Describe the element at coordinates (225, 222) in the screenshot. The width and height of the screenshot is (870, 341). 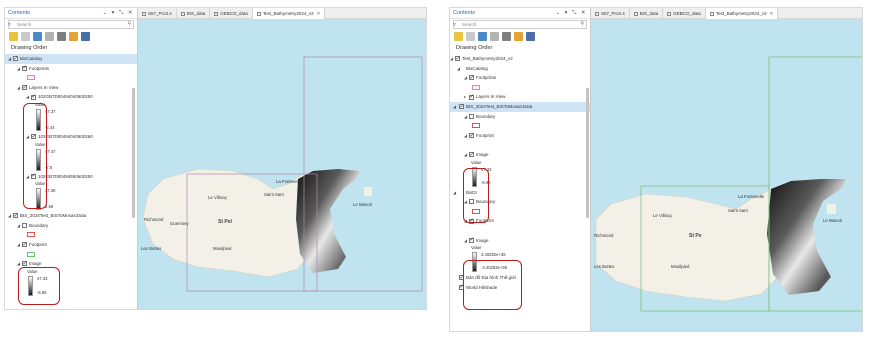
I see `place-label: St Pel` at that location.